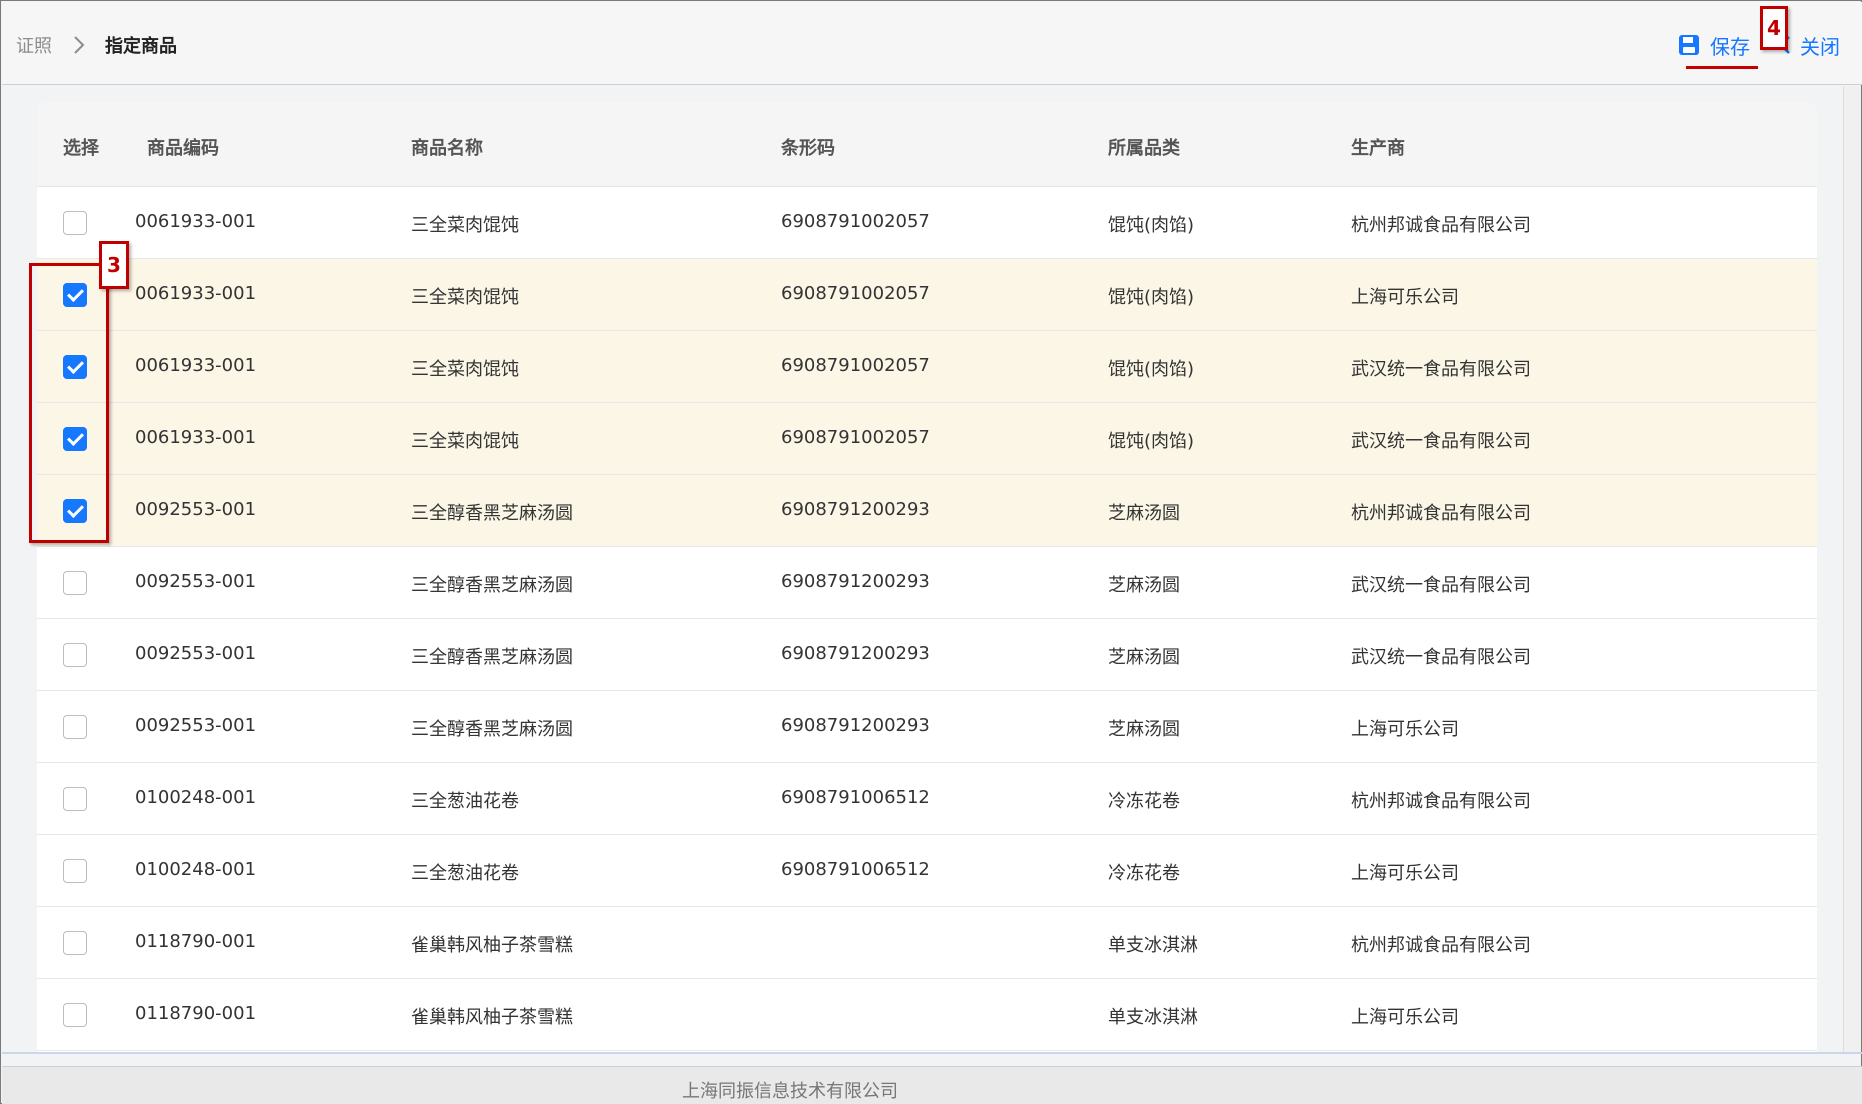 The image size is (1862, 1104). I want to click on save-button: 保存, so click(1714, 45).